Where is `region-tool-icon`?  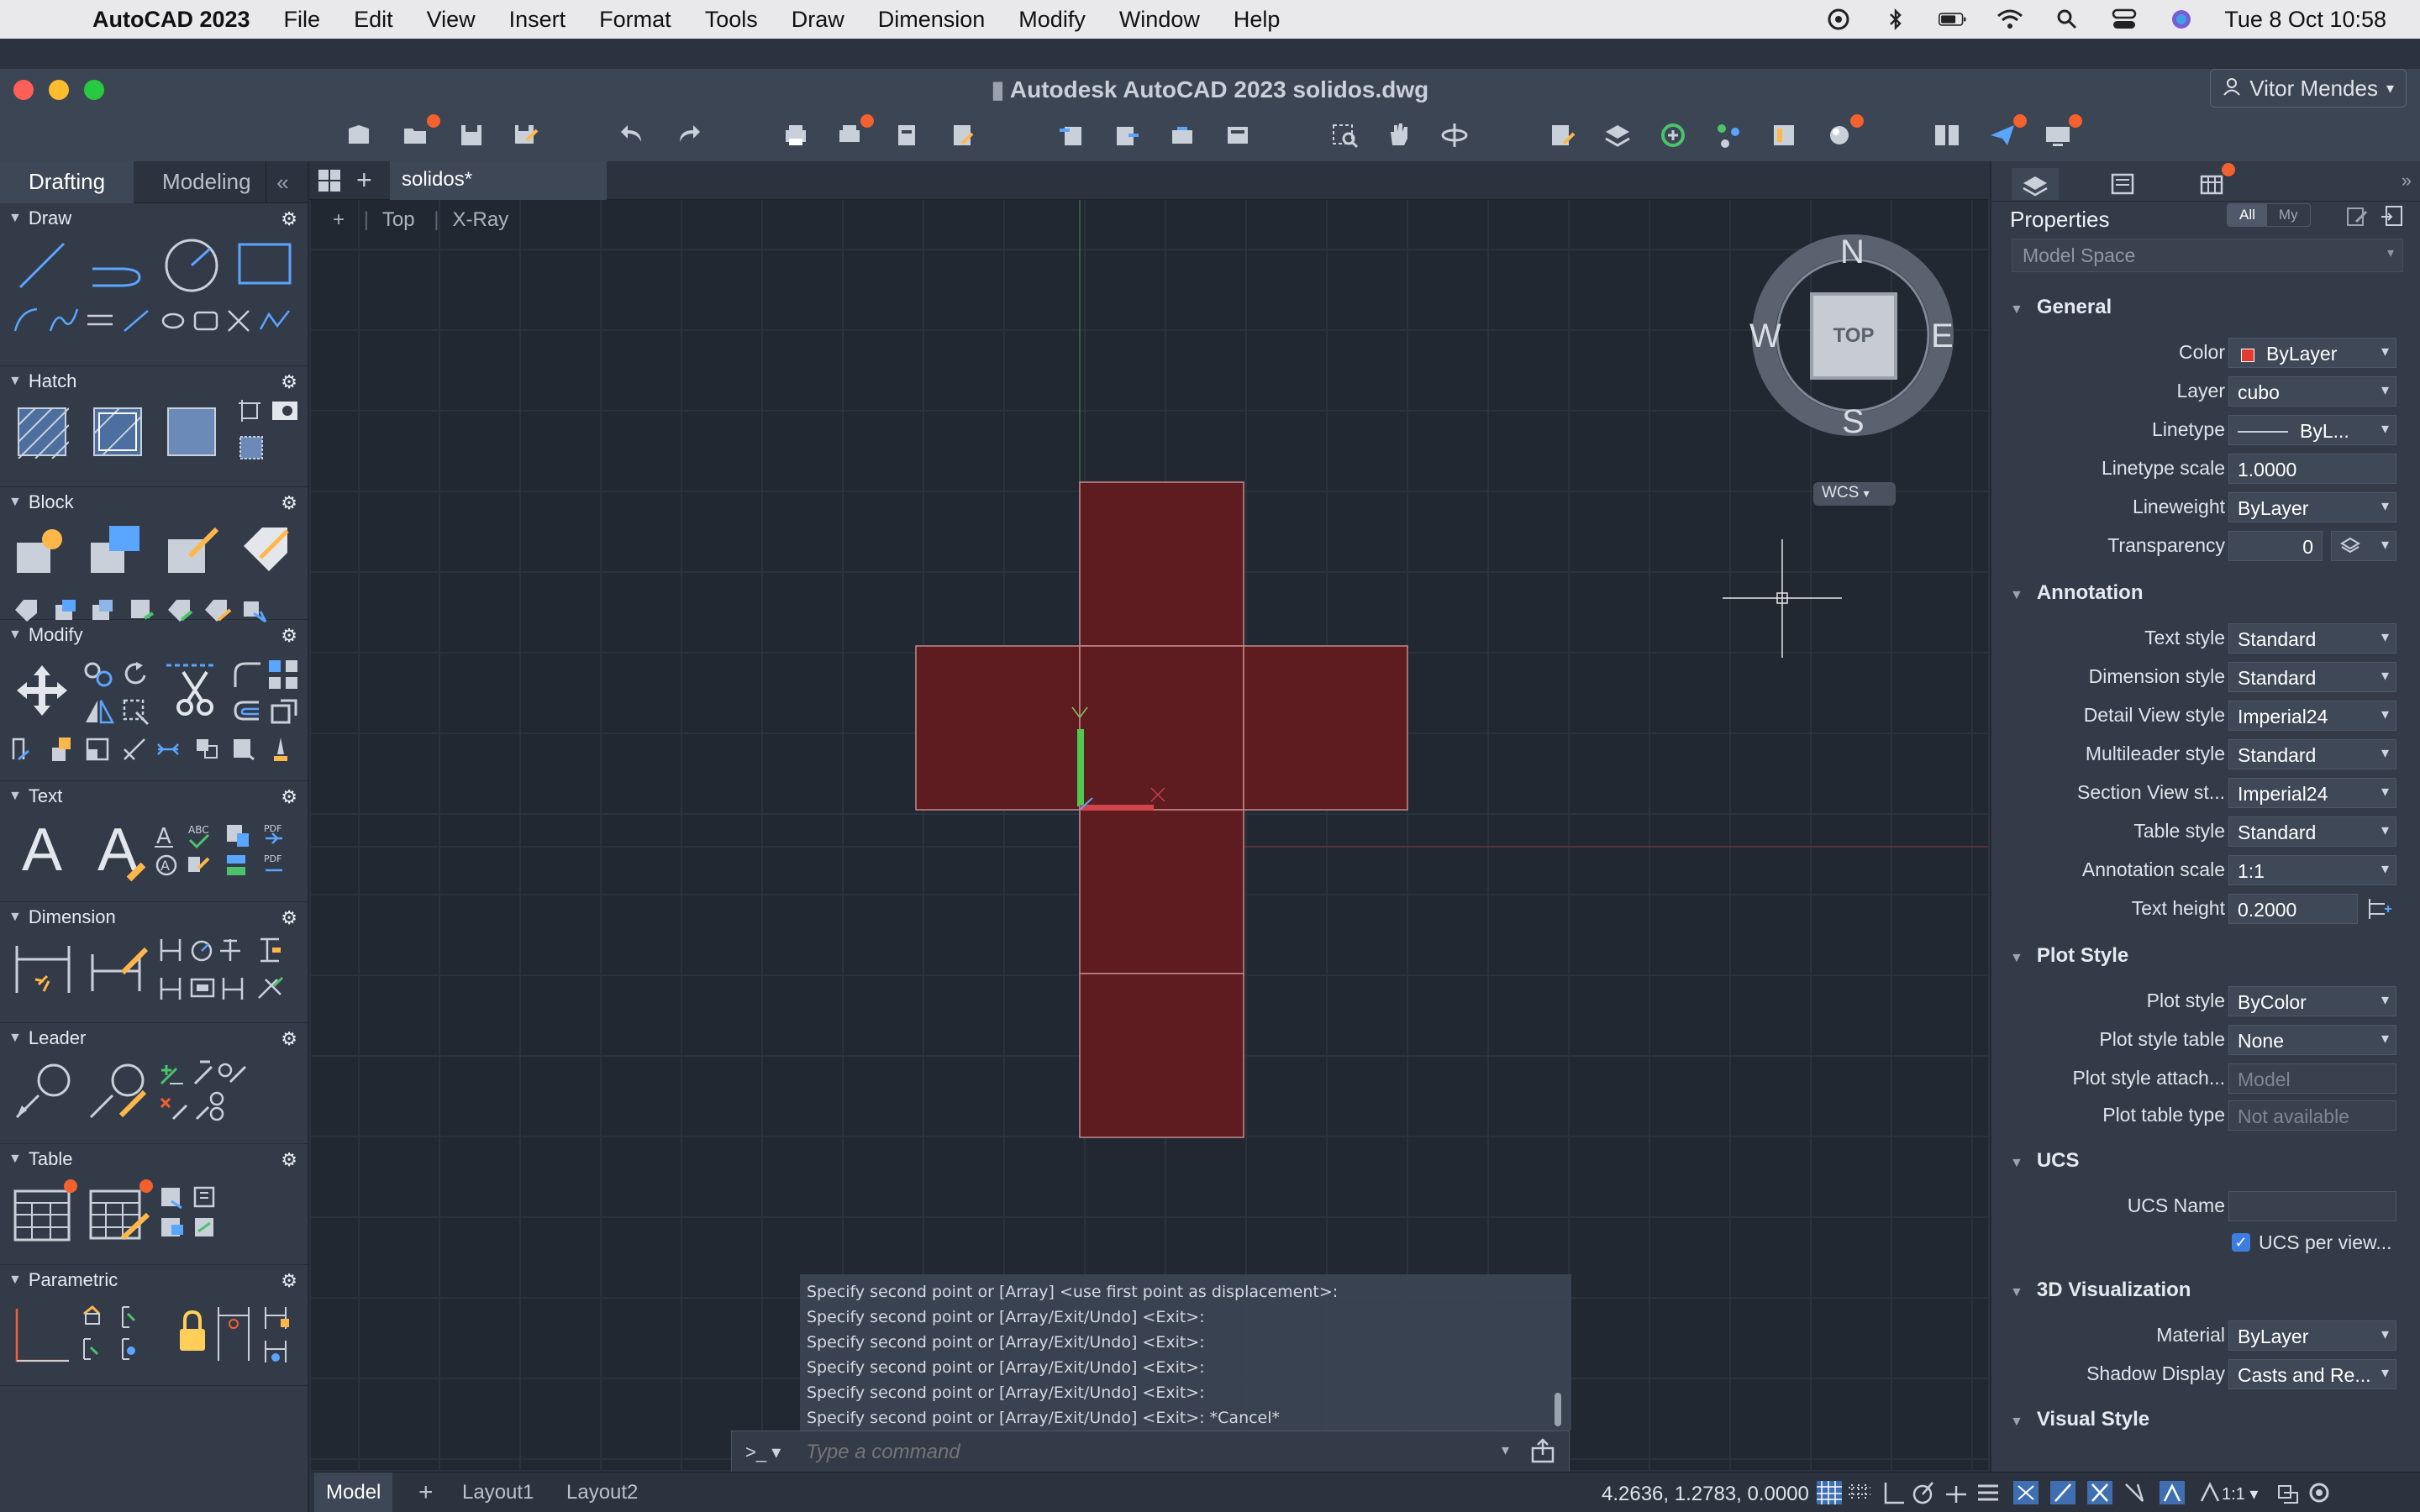
region-tool-icon is located at coordinates (249, 410).